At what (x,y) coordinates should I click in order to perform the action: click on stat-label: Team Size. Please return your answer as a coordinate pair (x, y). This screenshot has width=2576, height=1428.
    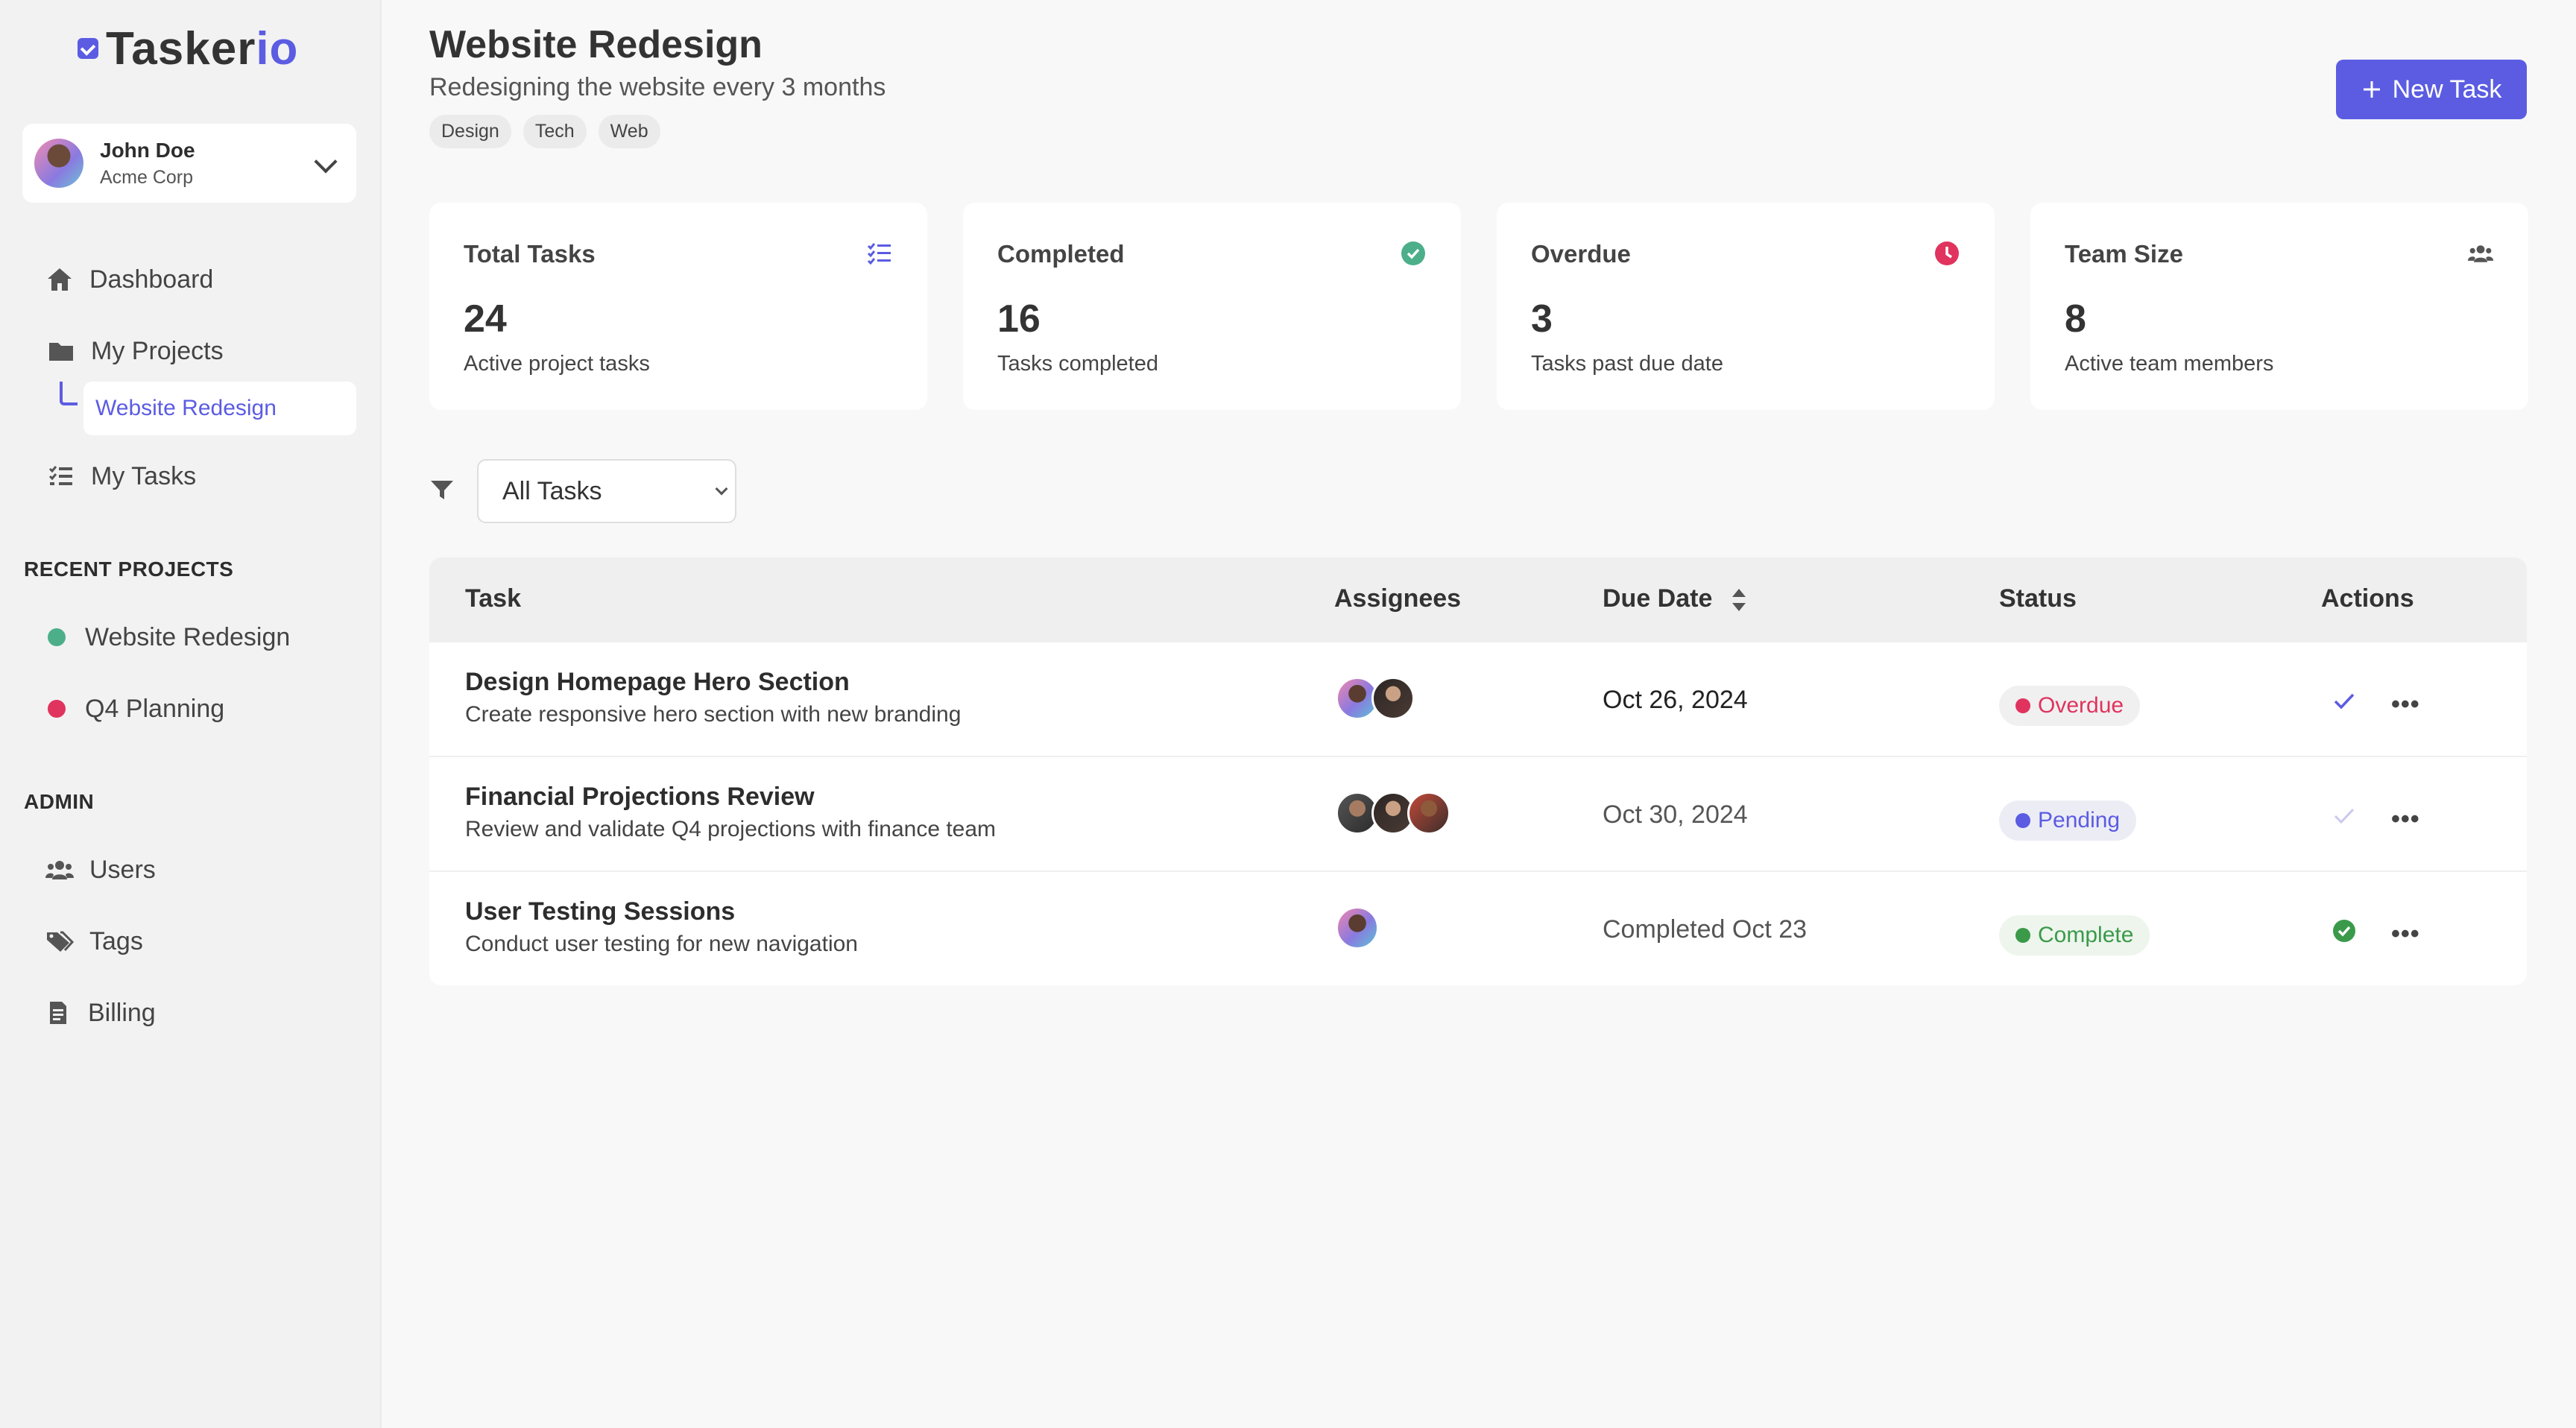
    Looking at the image, I should click on (2124, 254).